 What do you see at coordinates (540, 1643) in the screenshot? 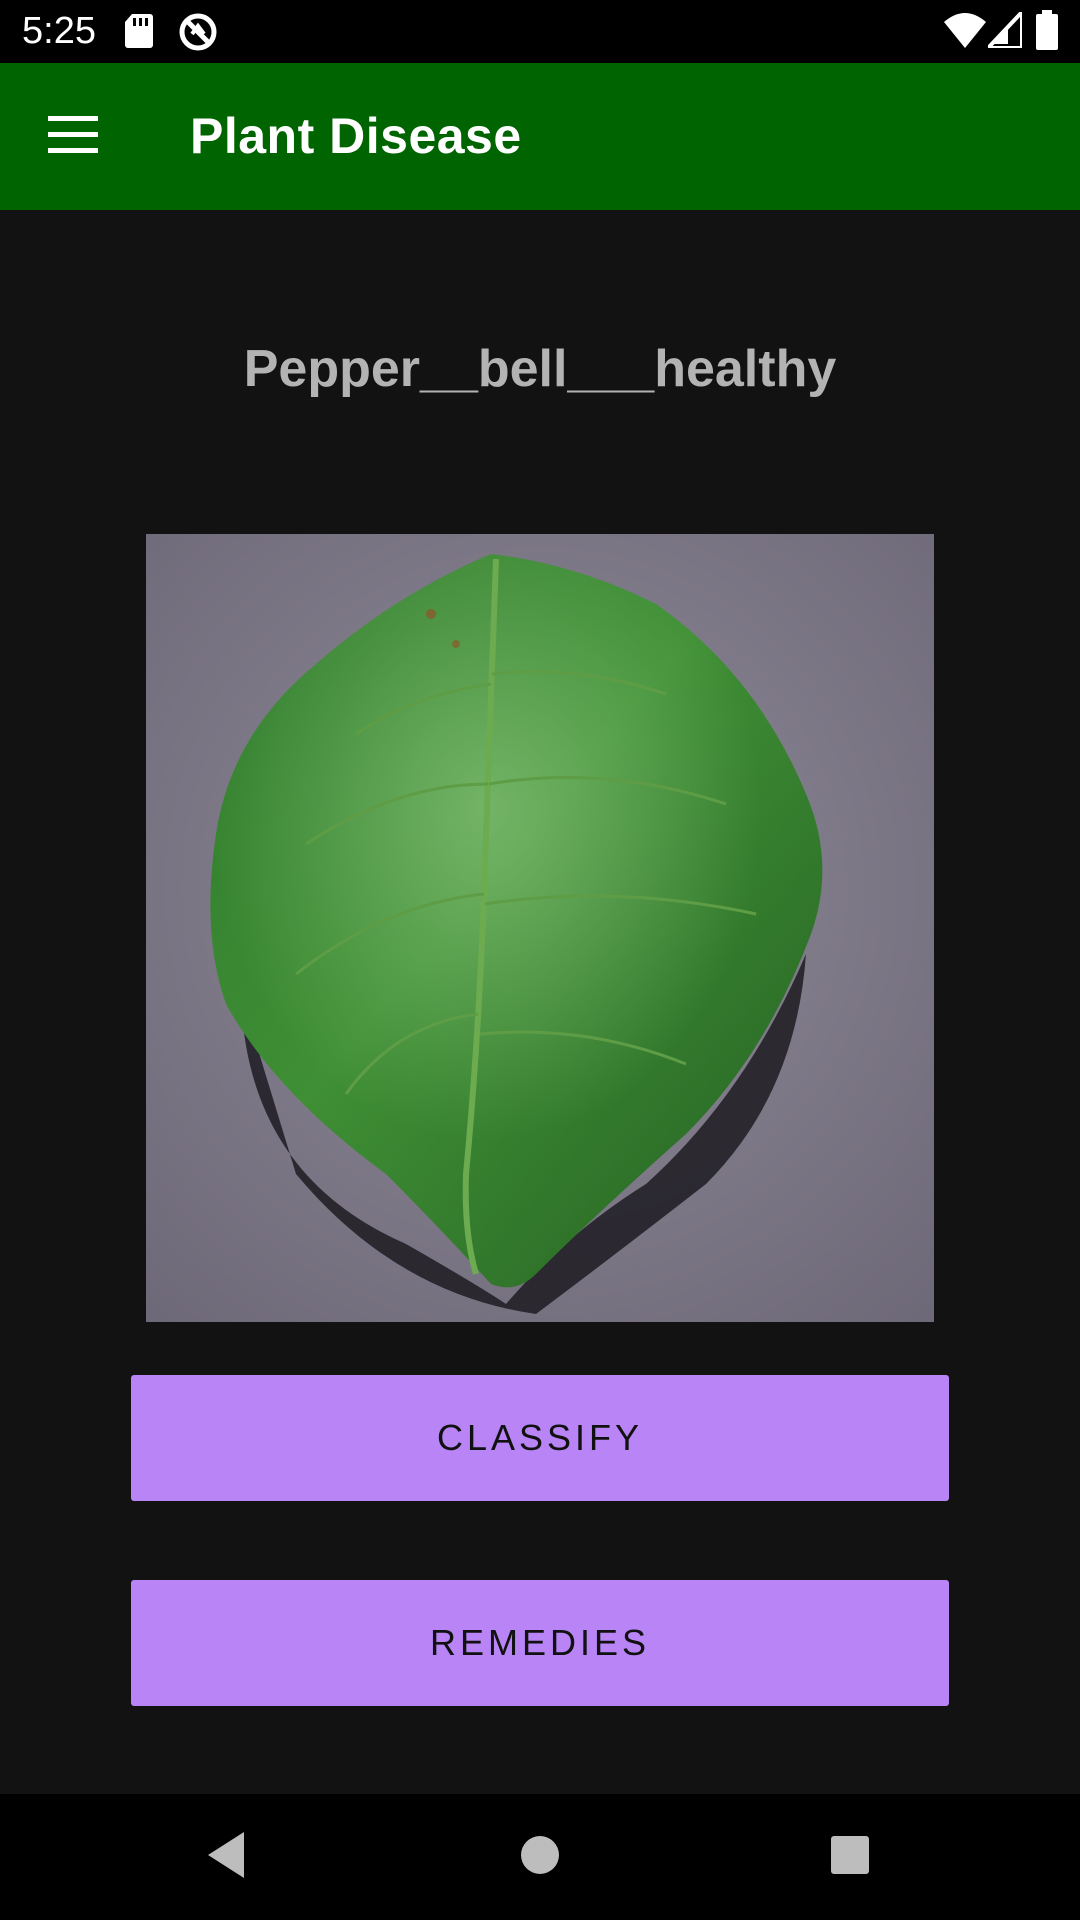
I see `remedies-button: REMEDIES` at bounding box center [540, 1643].